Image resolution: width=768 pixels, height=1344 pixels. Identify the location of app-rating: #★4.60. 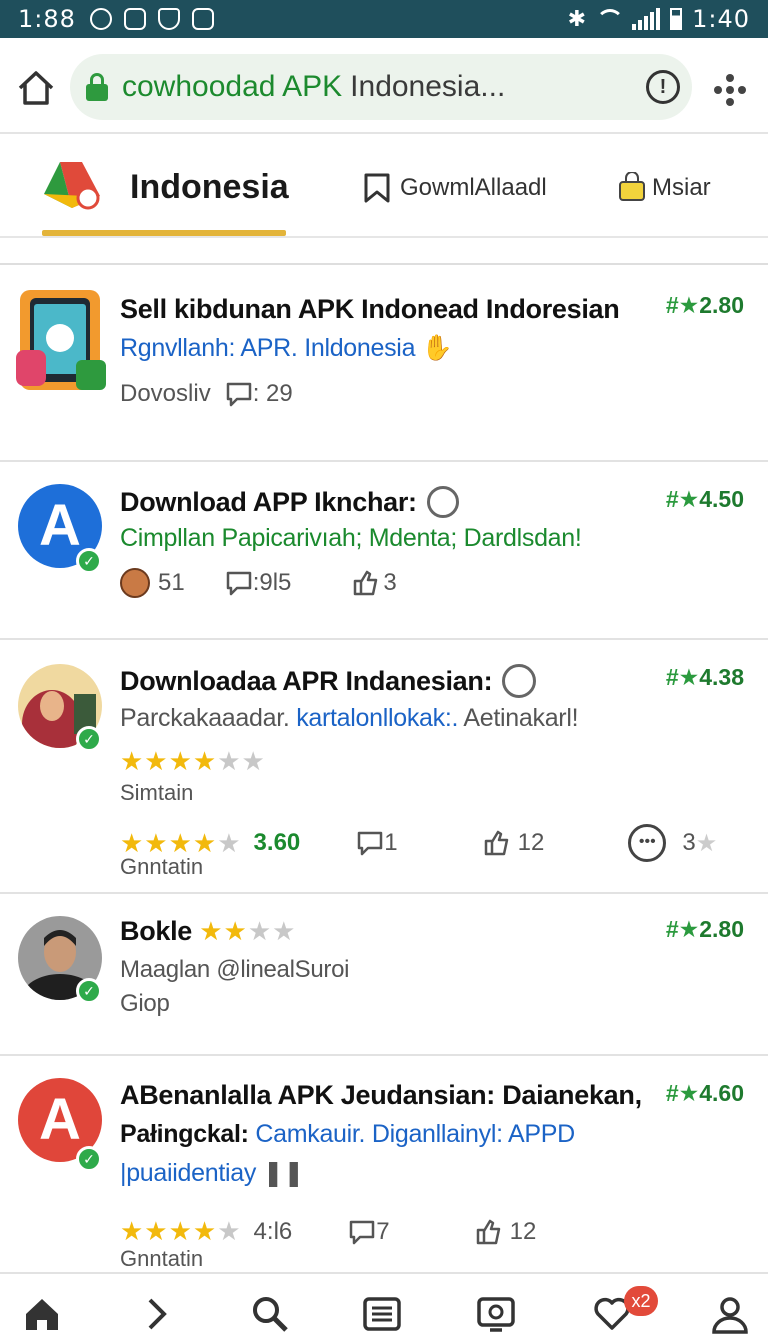
(704, 1093).